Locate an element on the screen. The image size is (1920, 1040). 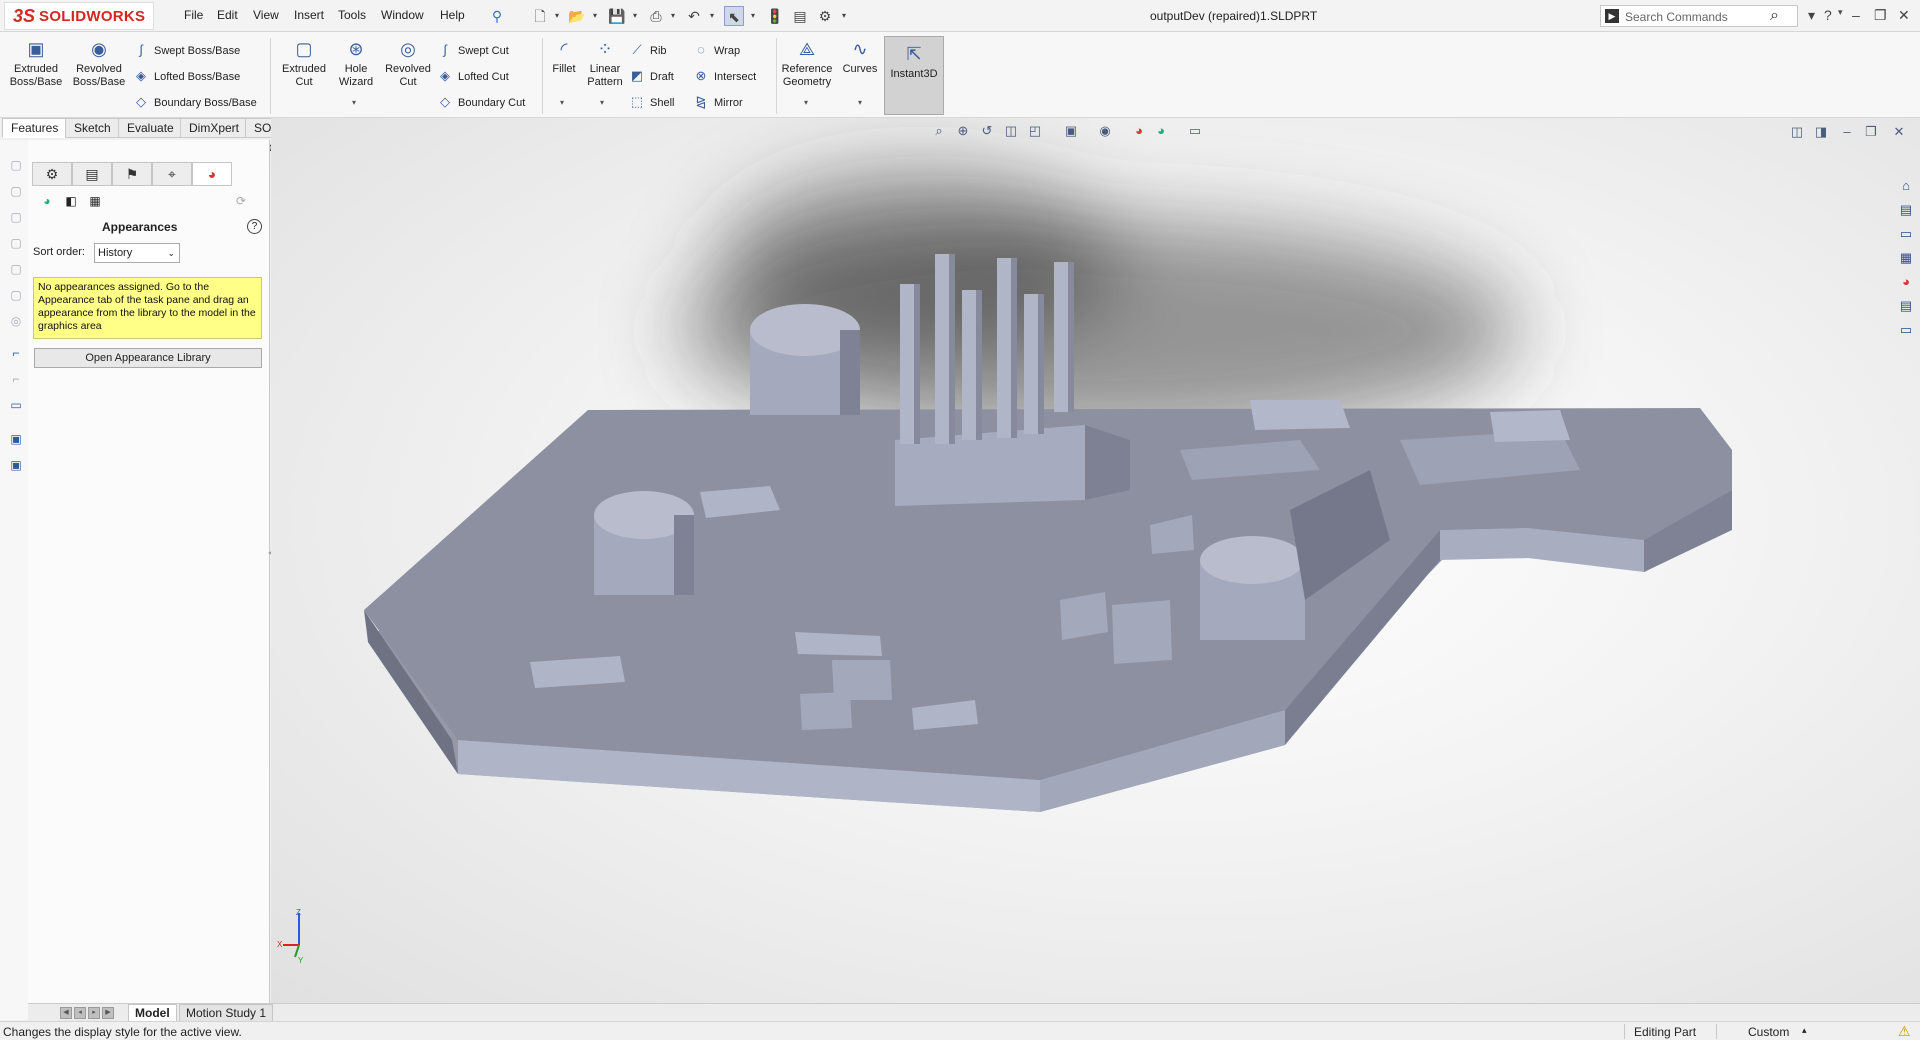
reference-geometry-button: ⟁ Reference Geometry is located at coordinates (807, 63).